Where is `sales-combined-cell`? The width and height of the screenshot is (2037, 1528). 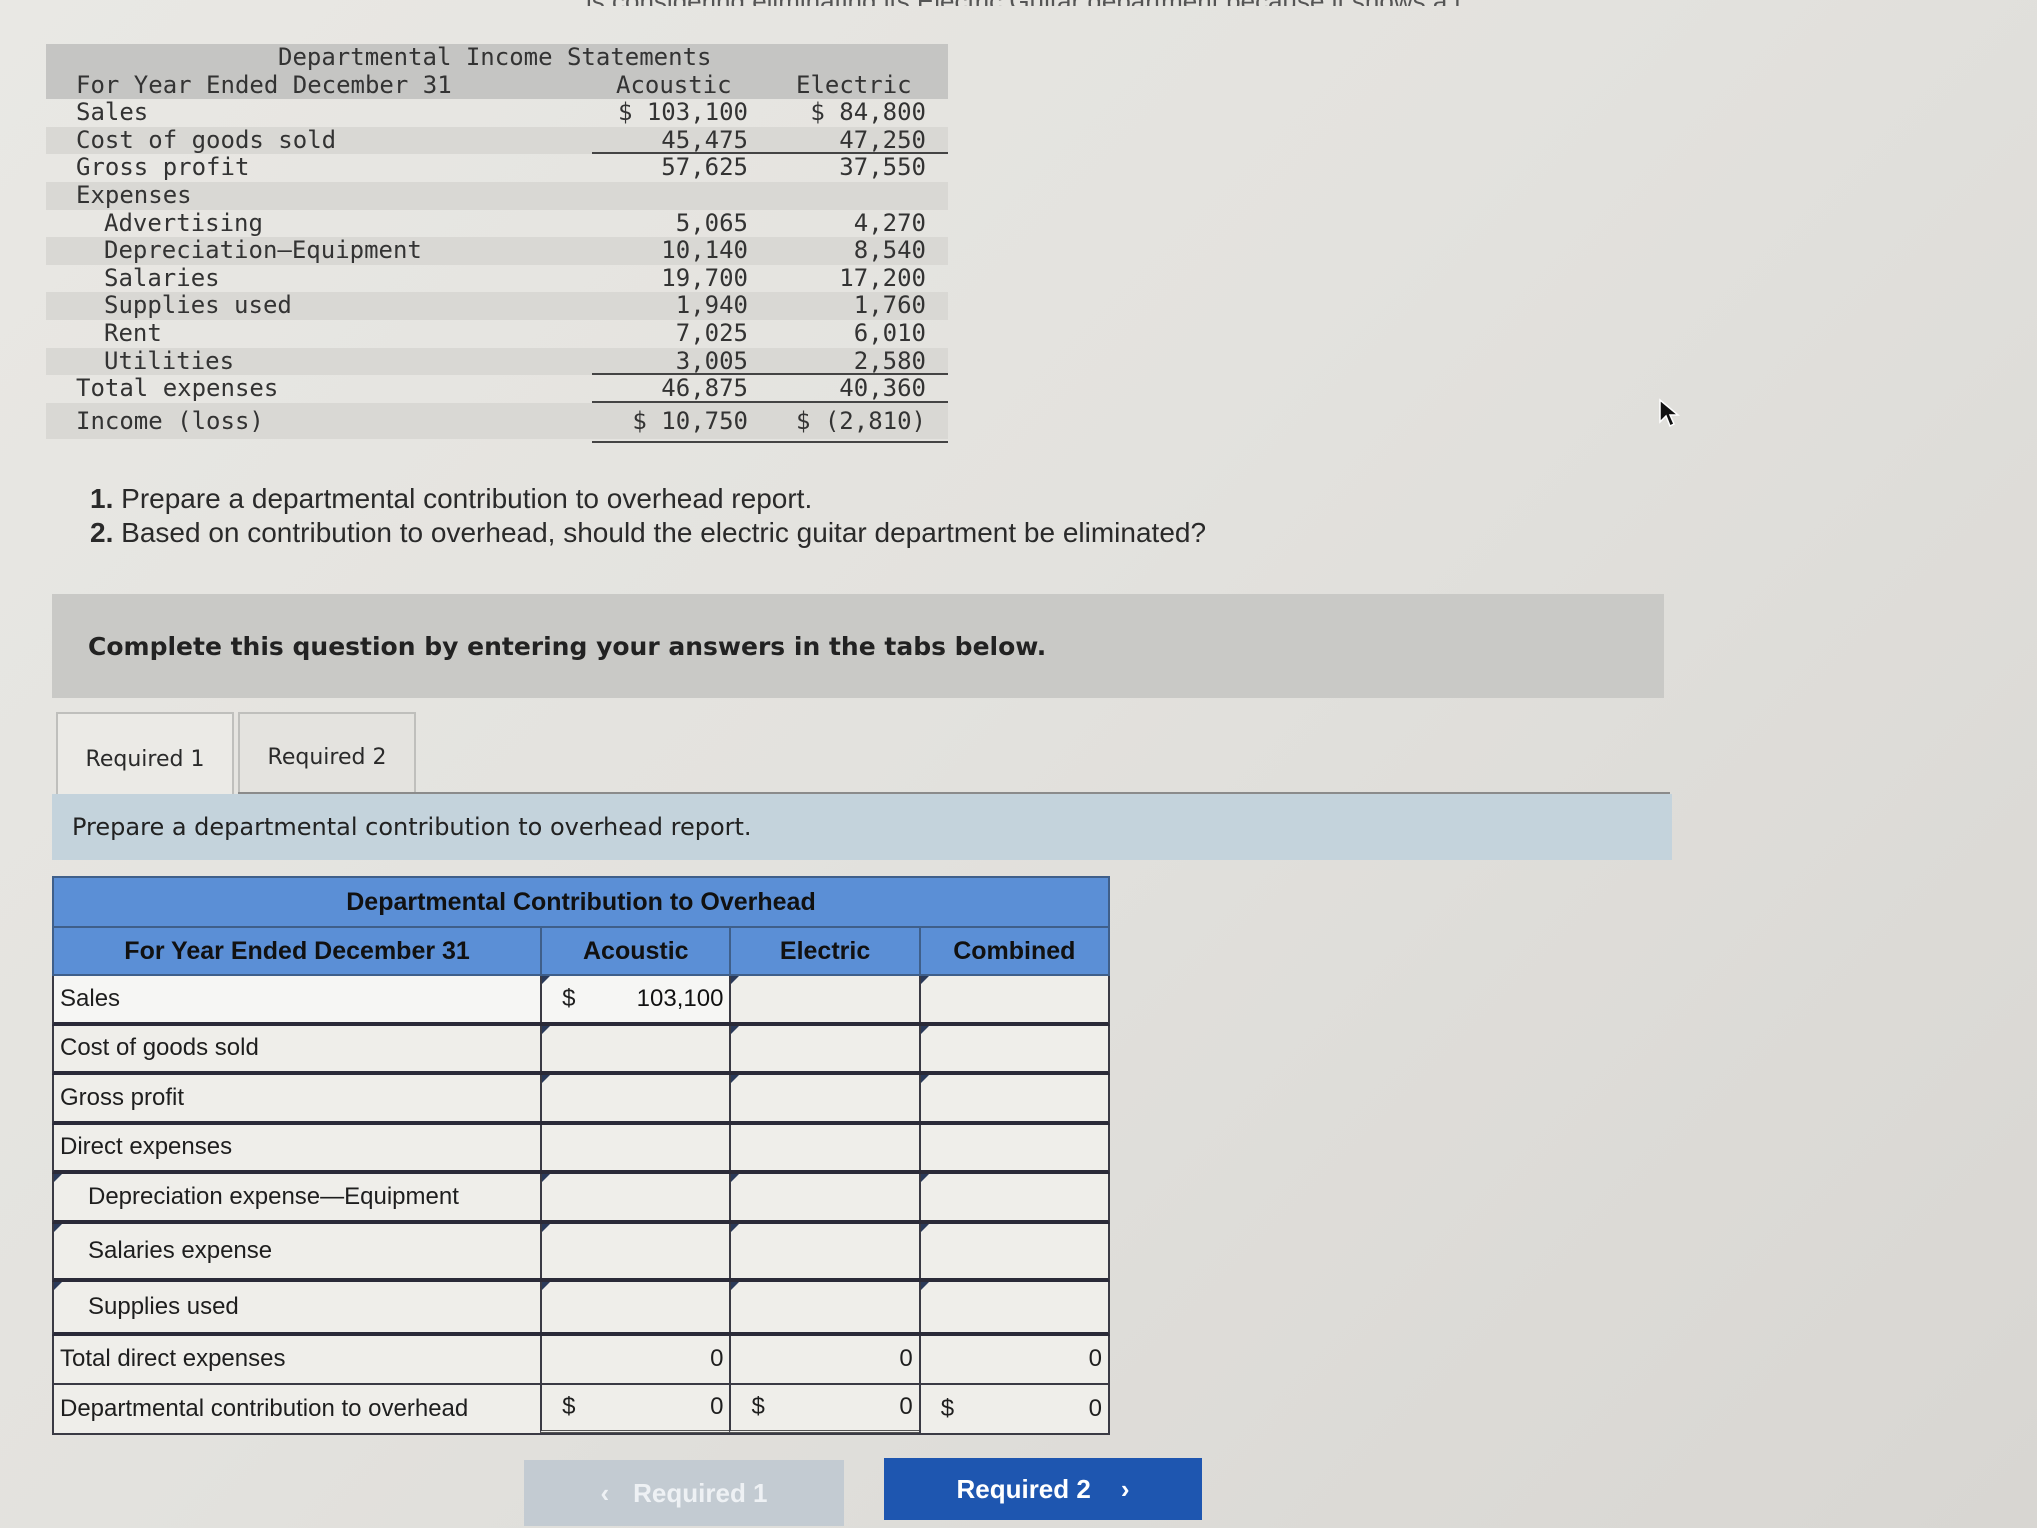
sales-combined-cell is located at coordinates (1013, 999).